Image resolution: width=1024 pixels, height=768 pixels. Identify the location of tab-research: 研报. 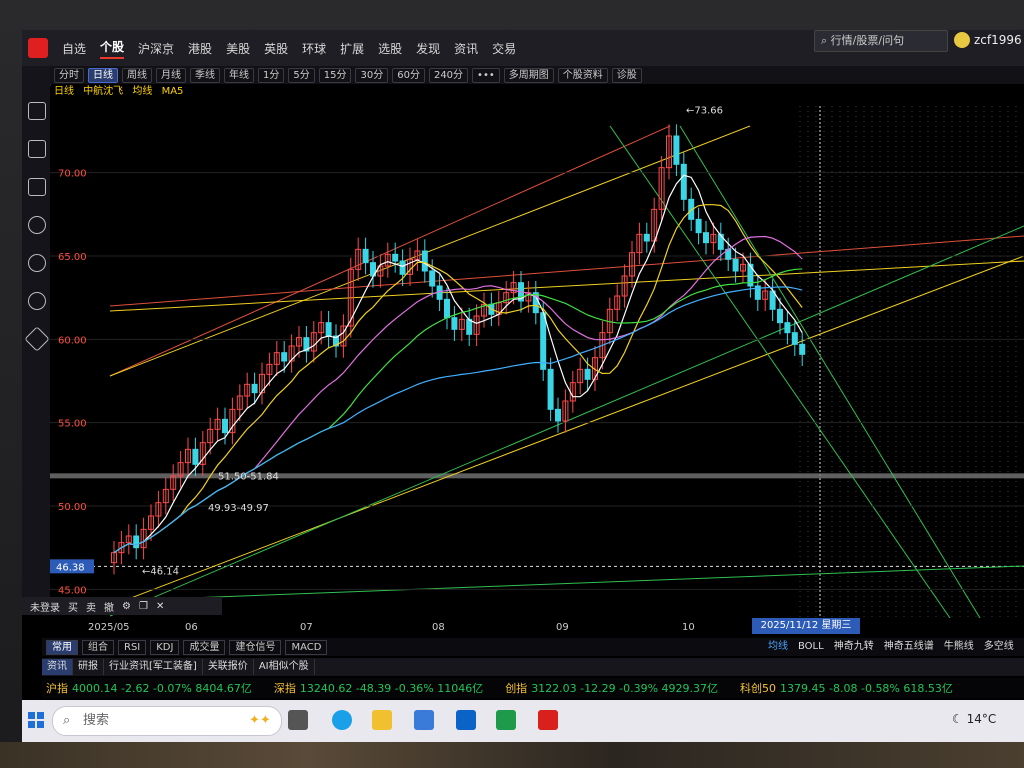
(88, 667).